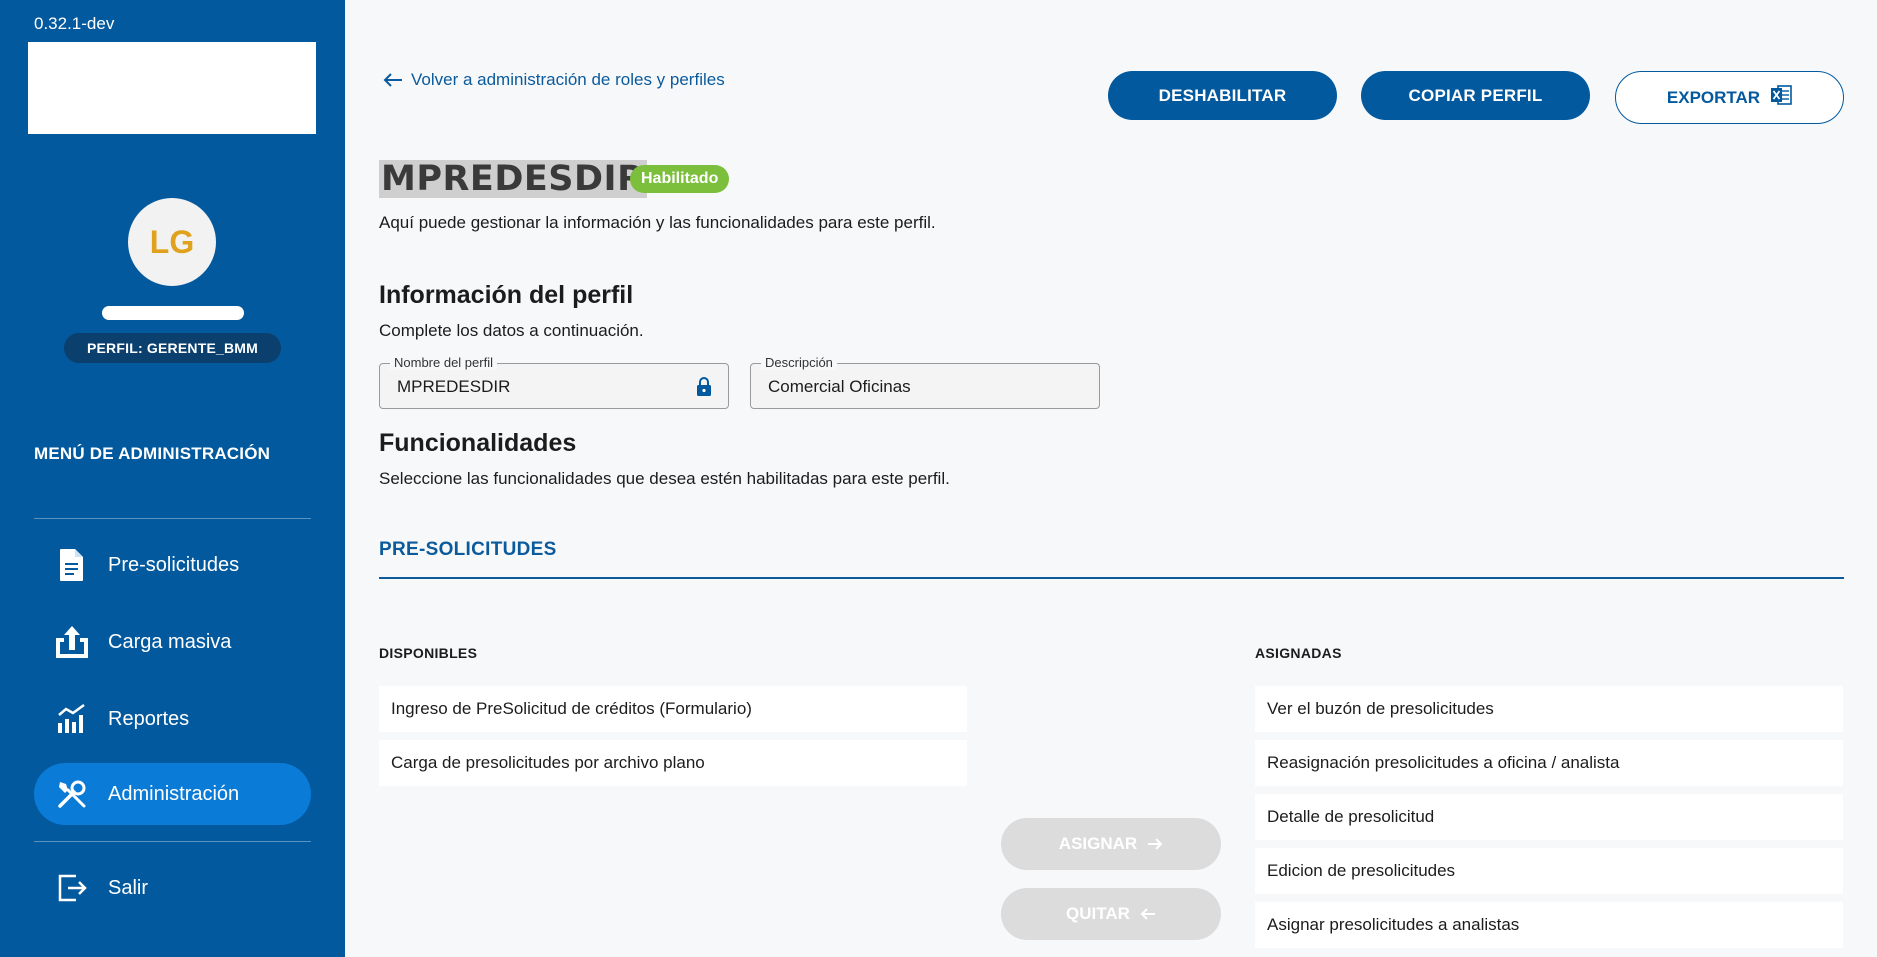 The width and height of the screenshot is (1877, 957). I want to click on remove-button: QUITAR, so click(1111, 914).